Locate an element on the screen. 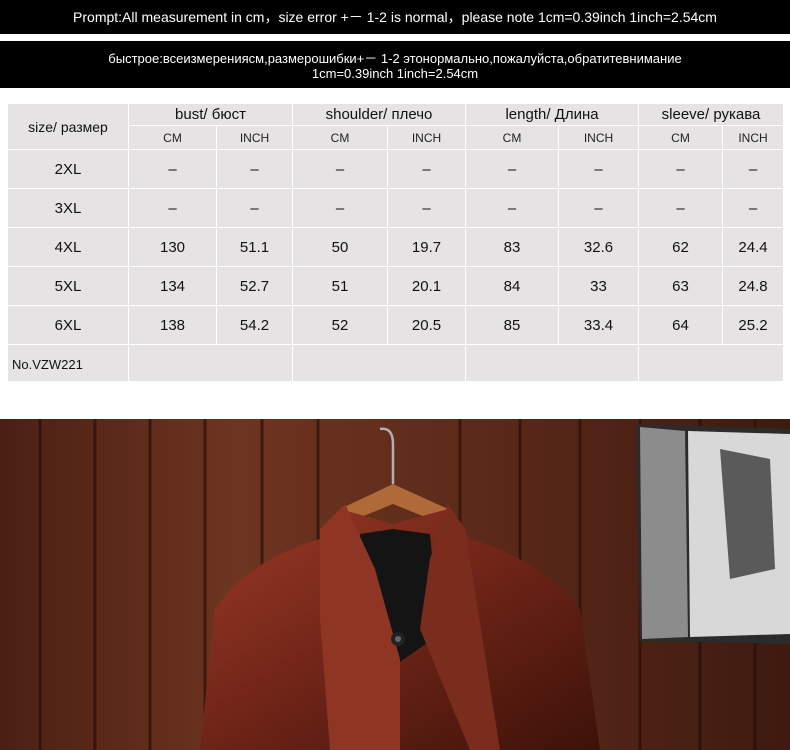  value-cell: 19.7 is located at coordinates (426, 247).